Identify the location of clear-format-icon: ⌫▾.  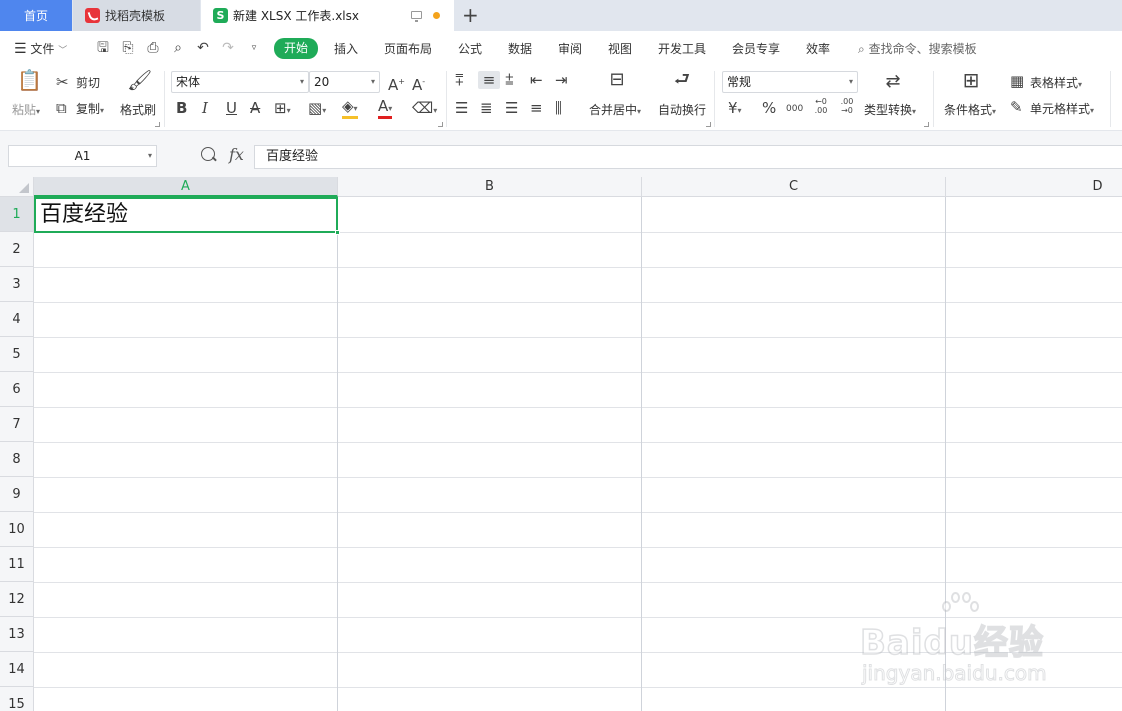
(424, 109).